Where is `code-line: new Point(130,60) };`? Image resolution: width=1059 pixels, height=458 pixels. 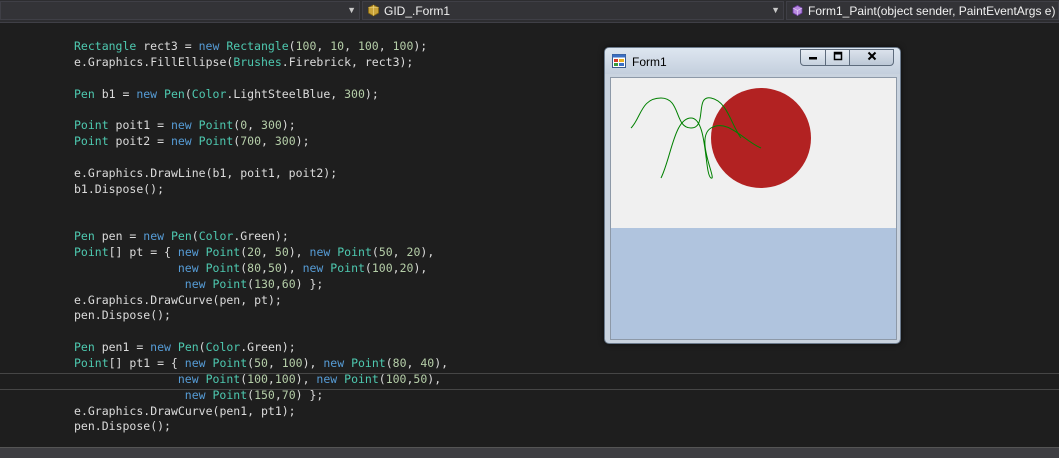
code-line: new Point(130,60) }; is located at coordinates (254, 283).